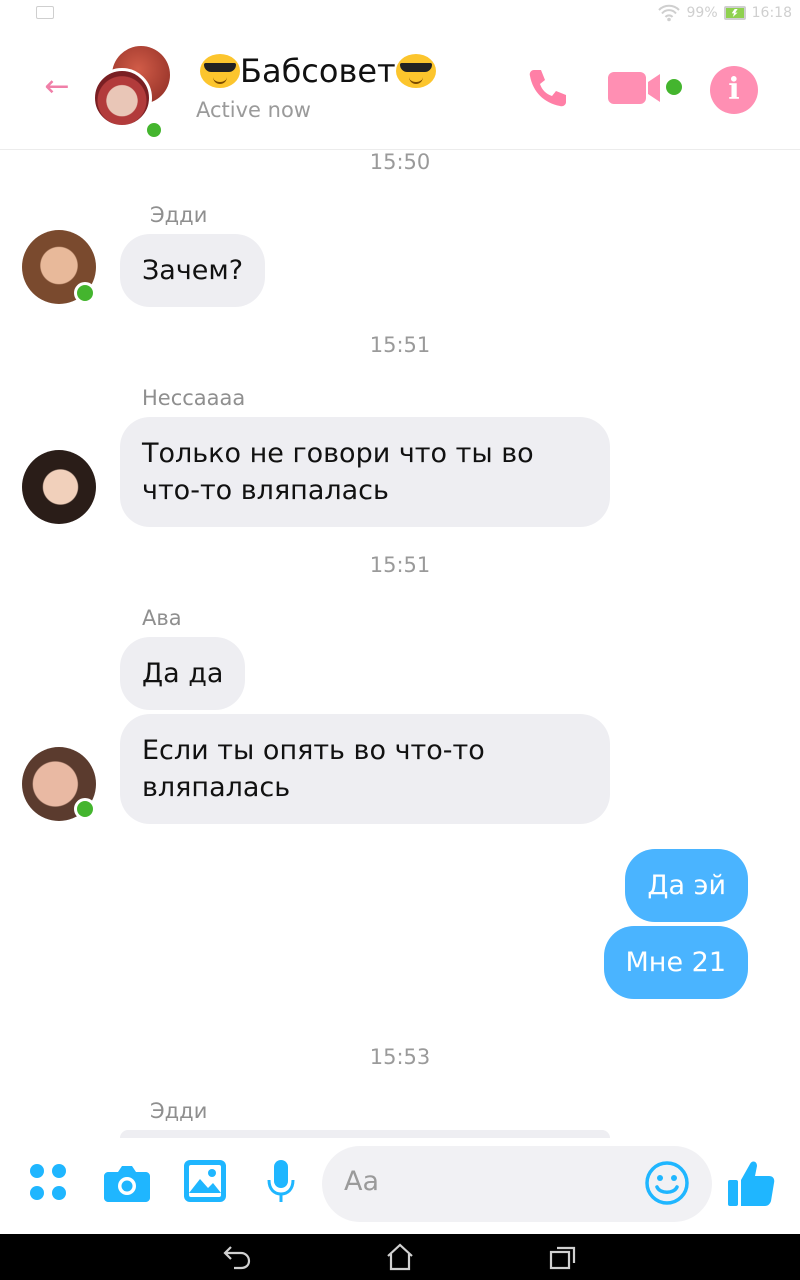 The image size is (800, 1280). What do you see at coordinates (183, 673) in the screenshot?
I see `message-bubble: Да да` at bounding box center [183, 673].